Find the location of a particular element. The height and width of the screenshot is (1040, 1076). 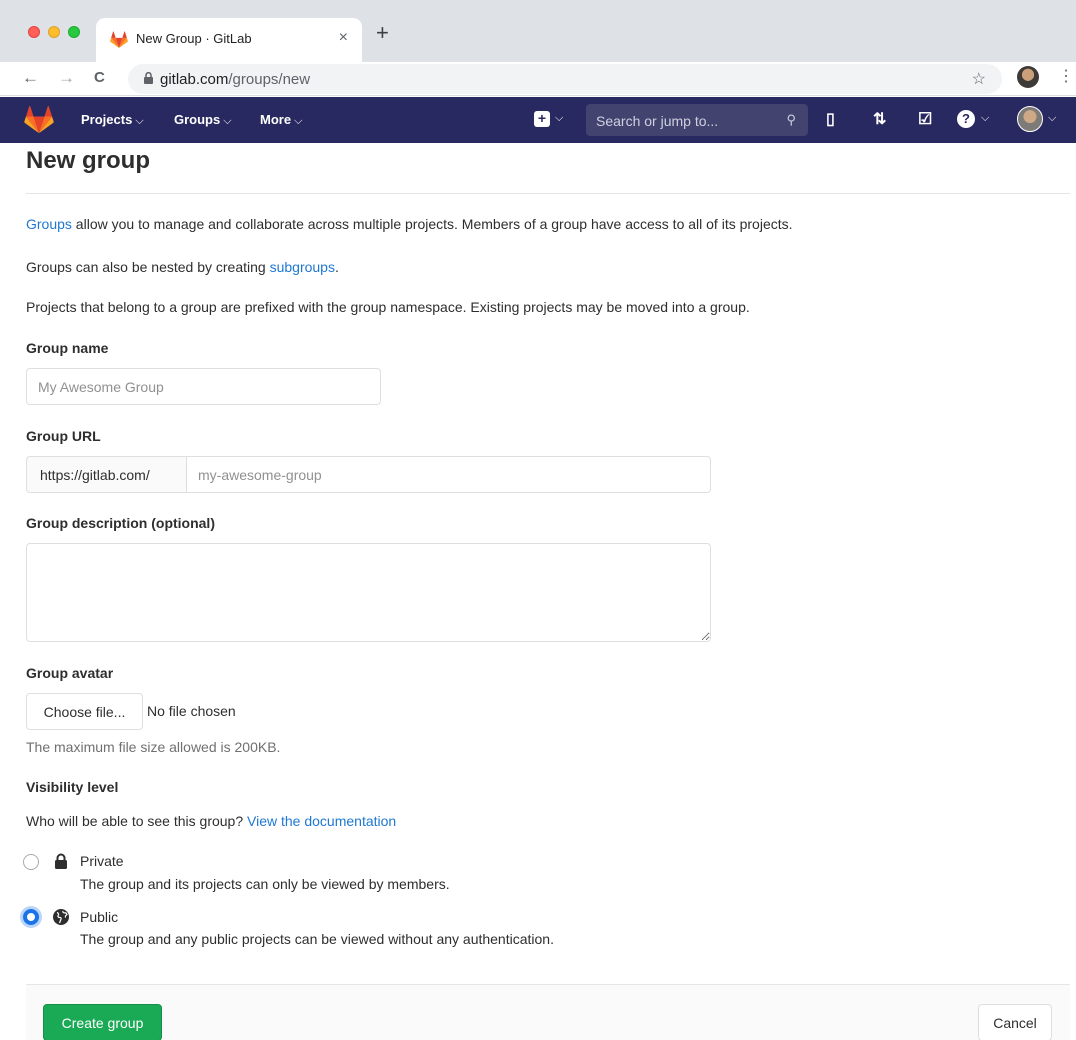

gitlab-favicon-icon is located at coordinates (119, 39).